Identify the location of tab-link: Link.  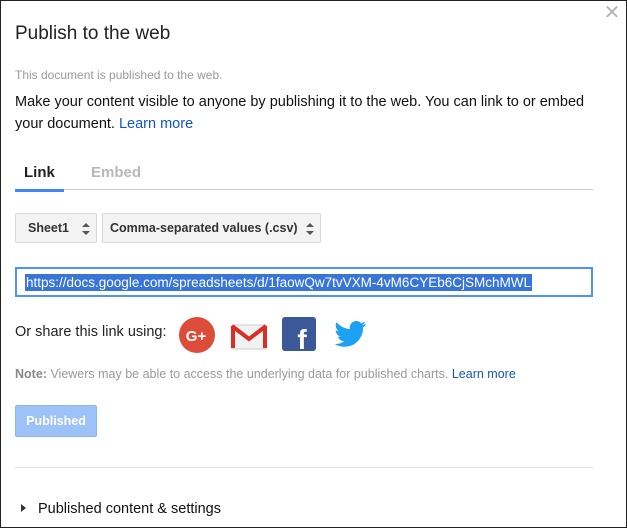
(39, 178).